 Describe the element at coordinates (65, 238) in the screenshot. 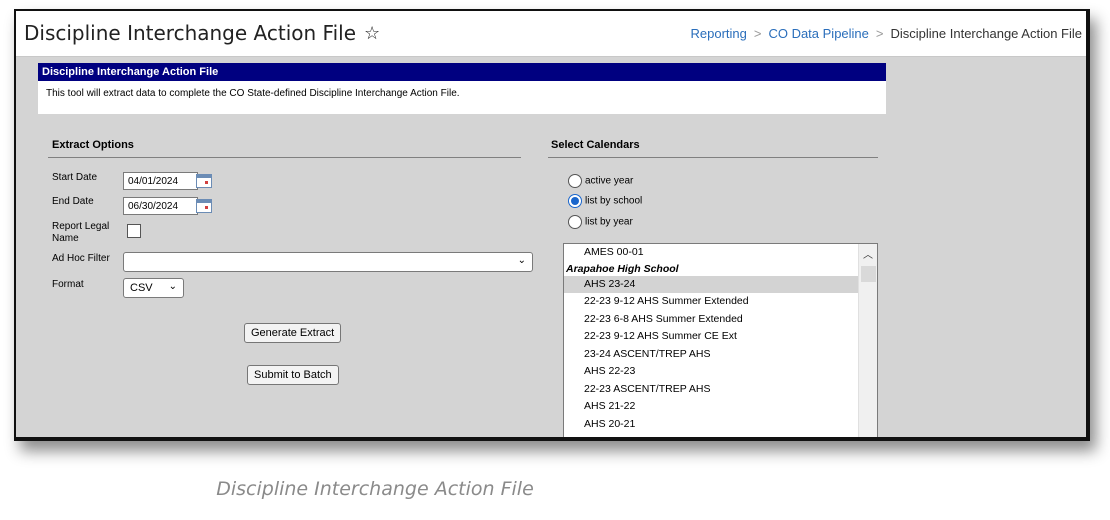

I see `report-legal-name-label-line2: Name` at that location.